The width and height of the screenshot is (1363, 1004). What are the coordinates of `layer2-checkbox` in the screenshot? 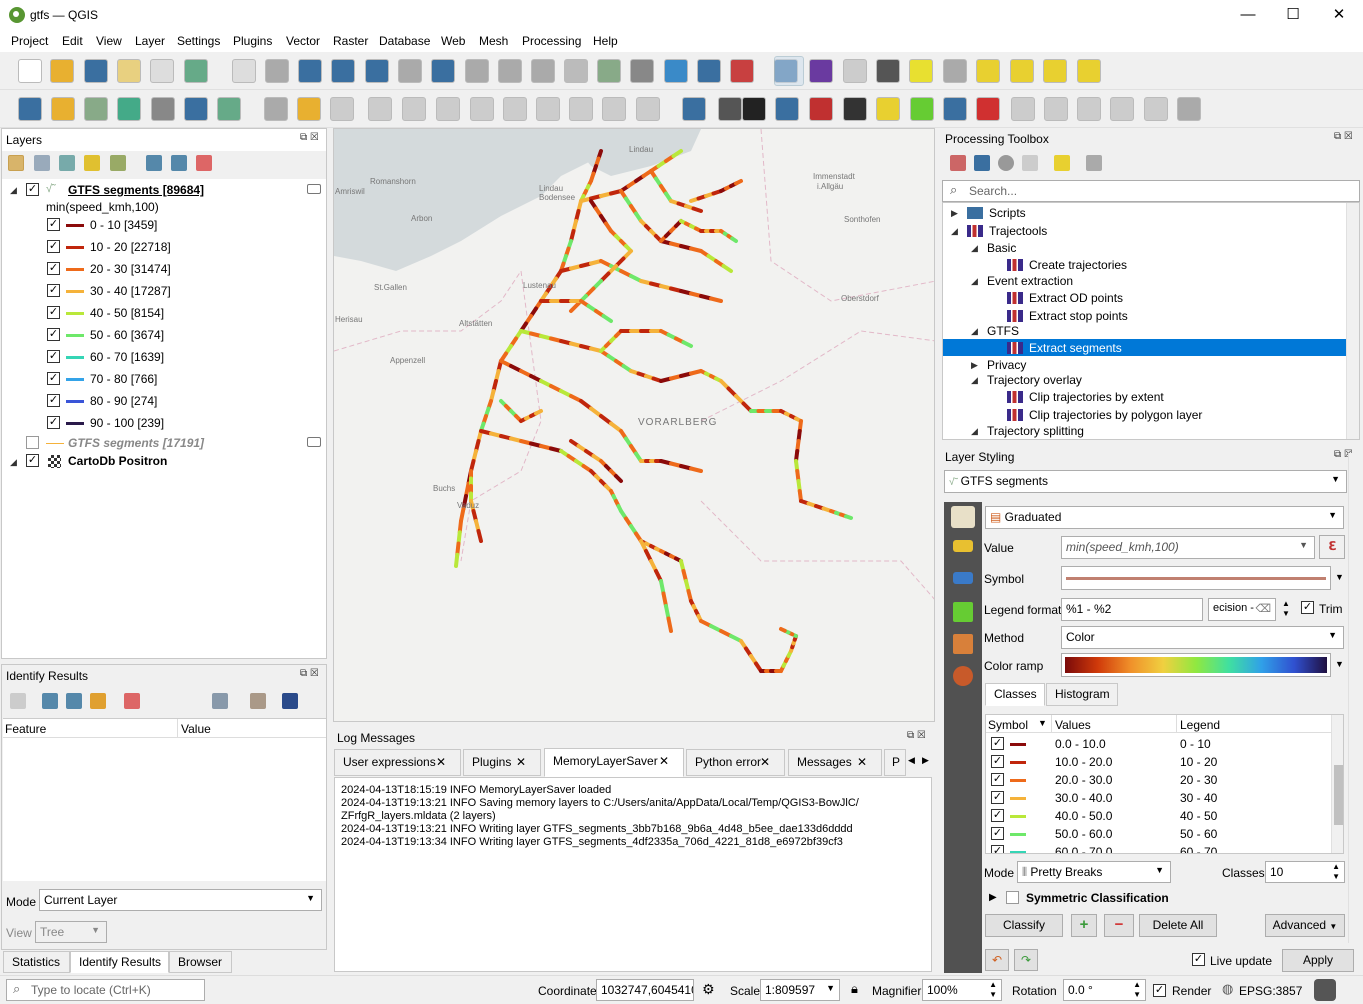 It's located at (32, 442).